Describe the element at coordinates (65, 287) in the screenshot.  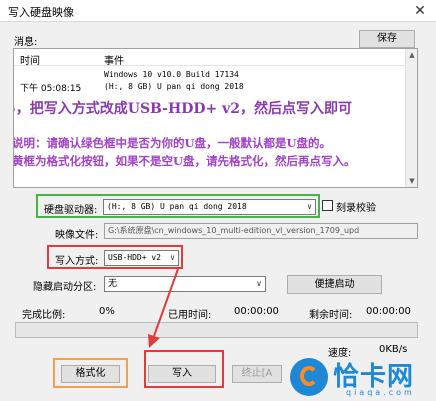
I see `hidden-partition-label: 隐藏启动分区:` at that location.